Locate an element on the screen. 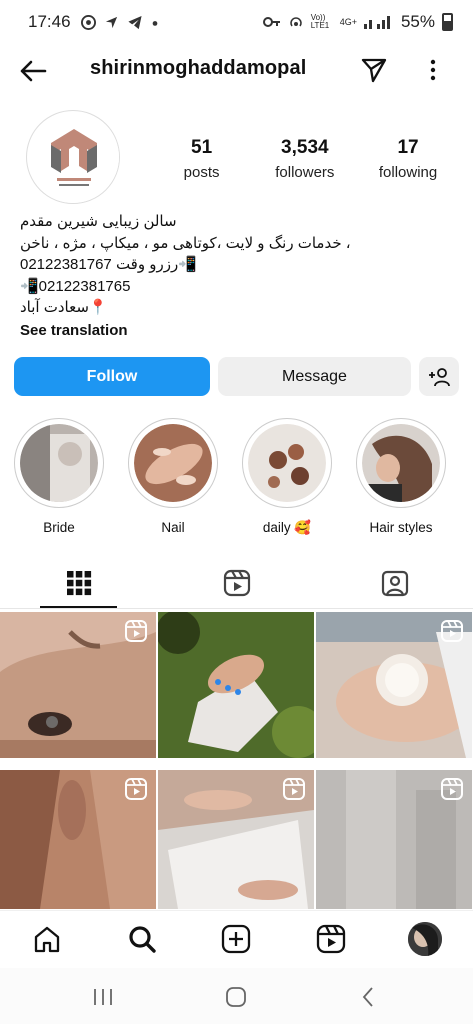 The width and height of the screenshot is (473, 1024). stat-following: 17 following is located at coordinates (407, 159).